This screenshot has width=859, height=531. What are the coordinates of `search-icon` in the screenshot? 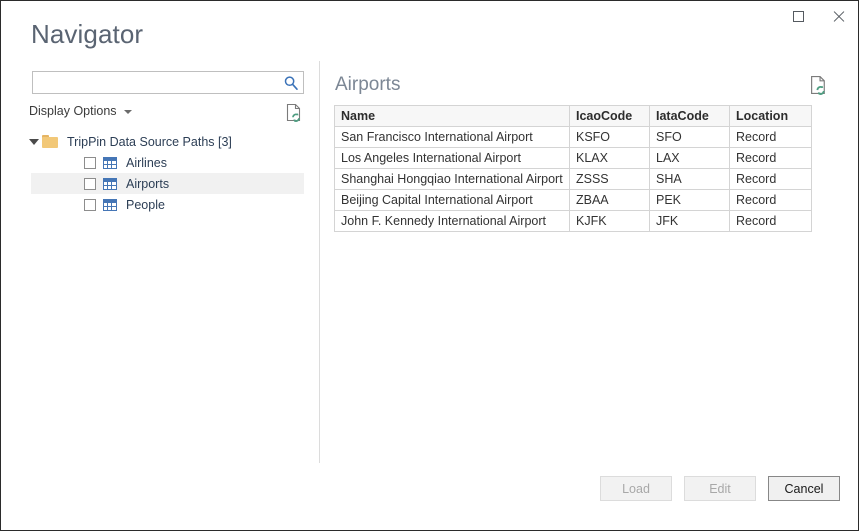 It's located at (291, 83).